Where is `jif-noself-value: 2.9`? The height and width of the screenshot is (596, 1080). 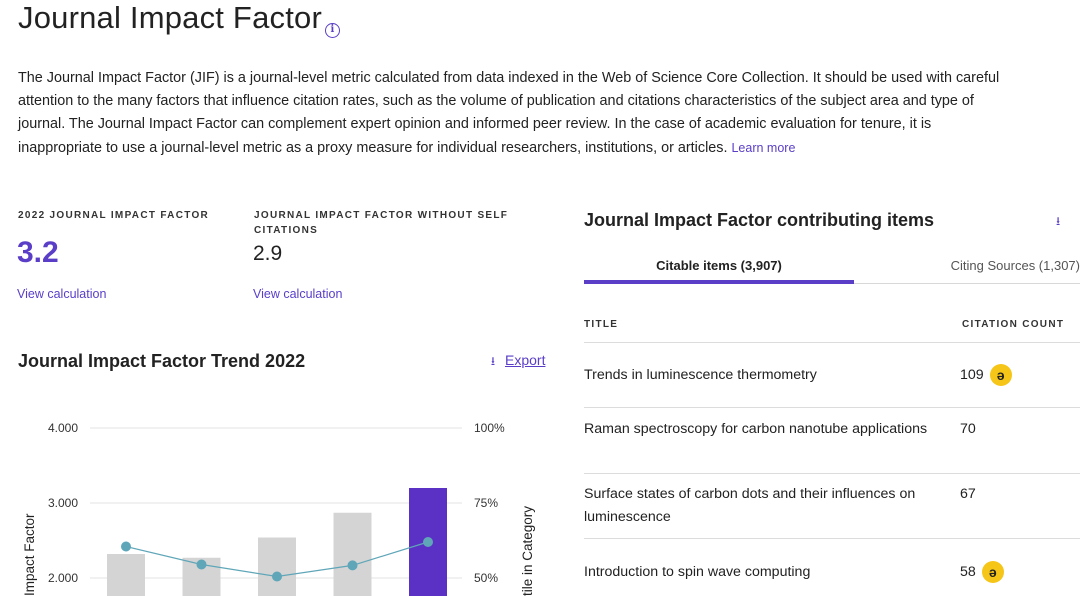 jif-noself-value: 2.9 is located at coordinates (268, 253).